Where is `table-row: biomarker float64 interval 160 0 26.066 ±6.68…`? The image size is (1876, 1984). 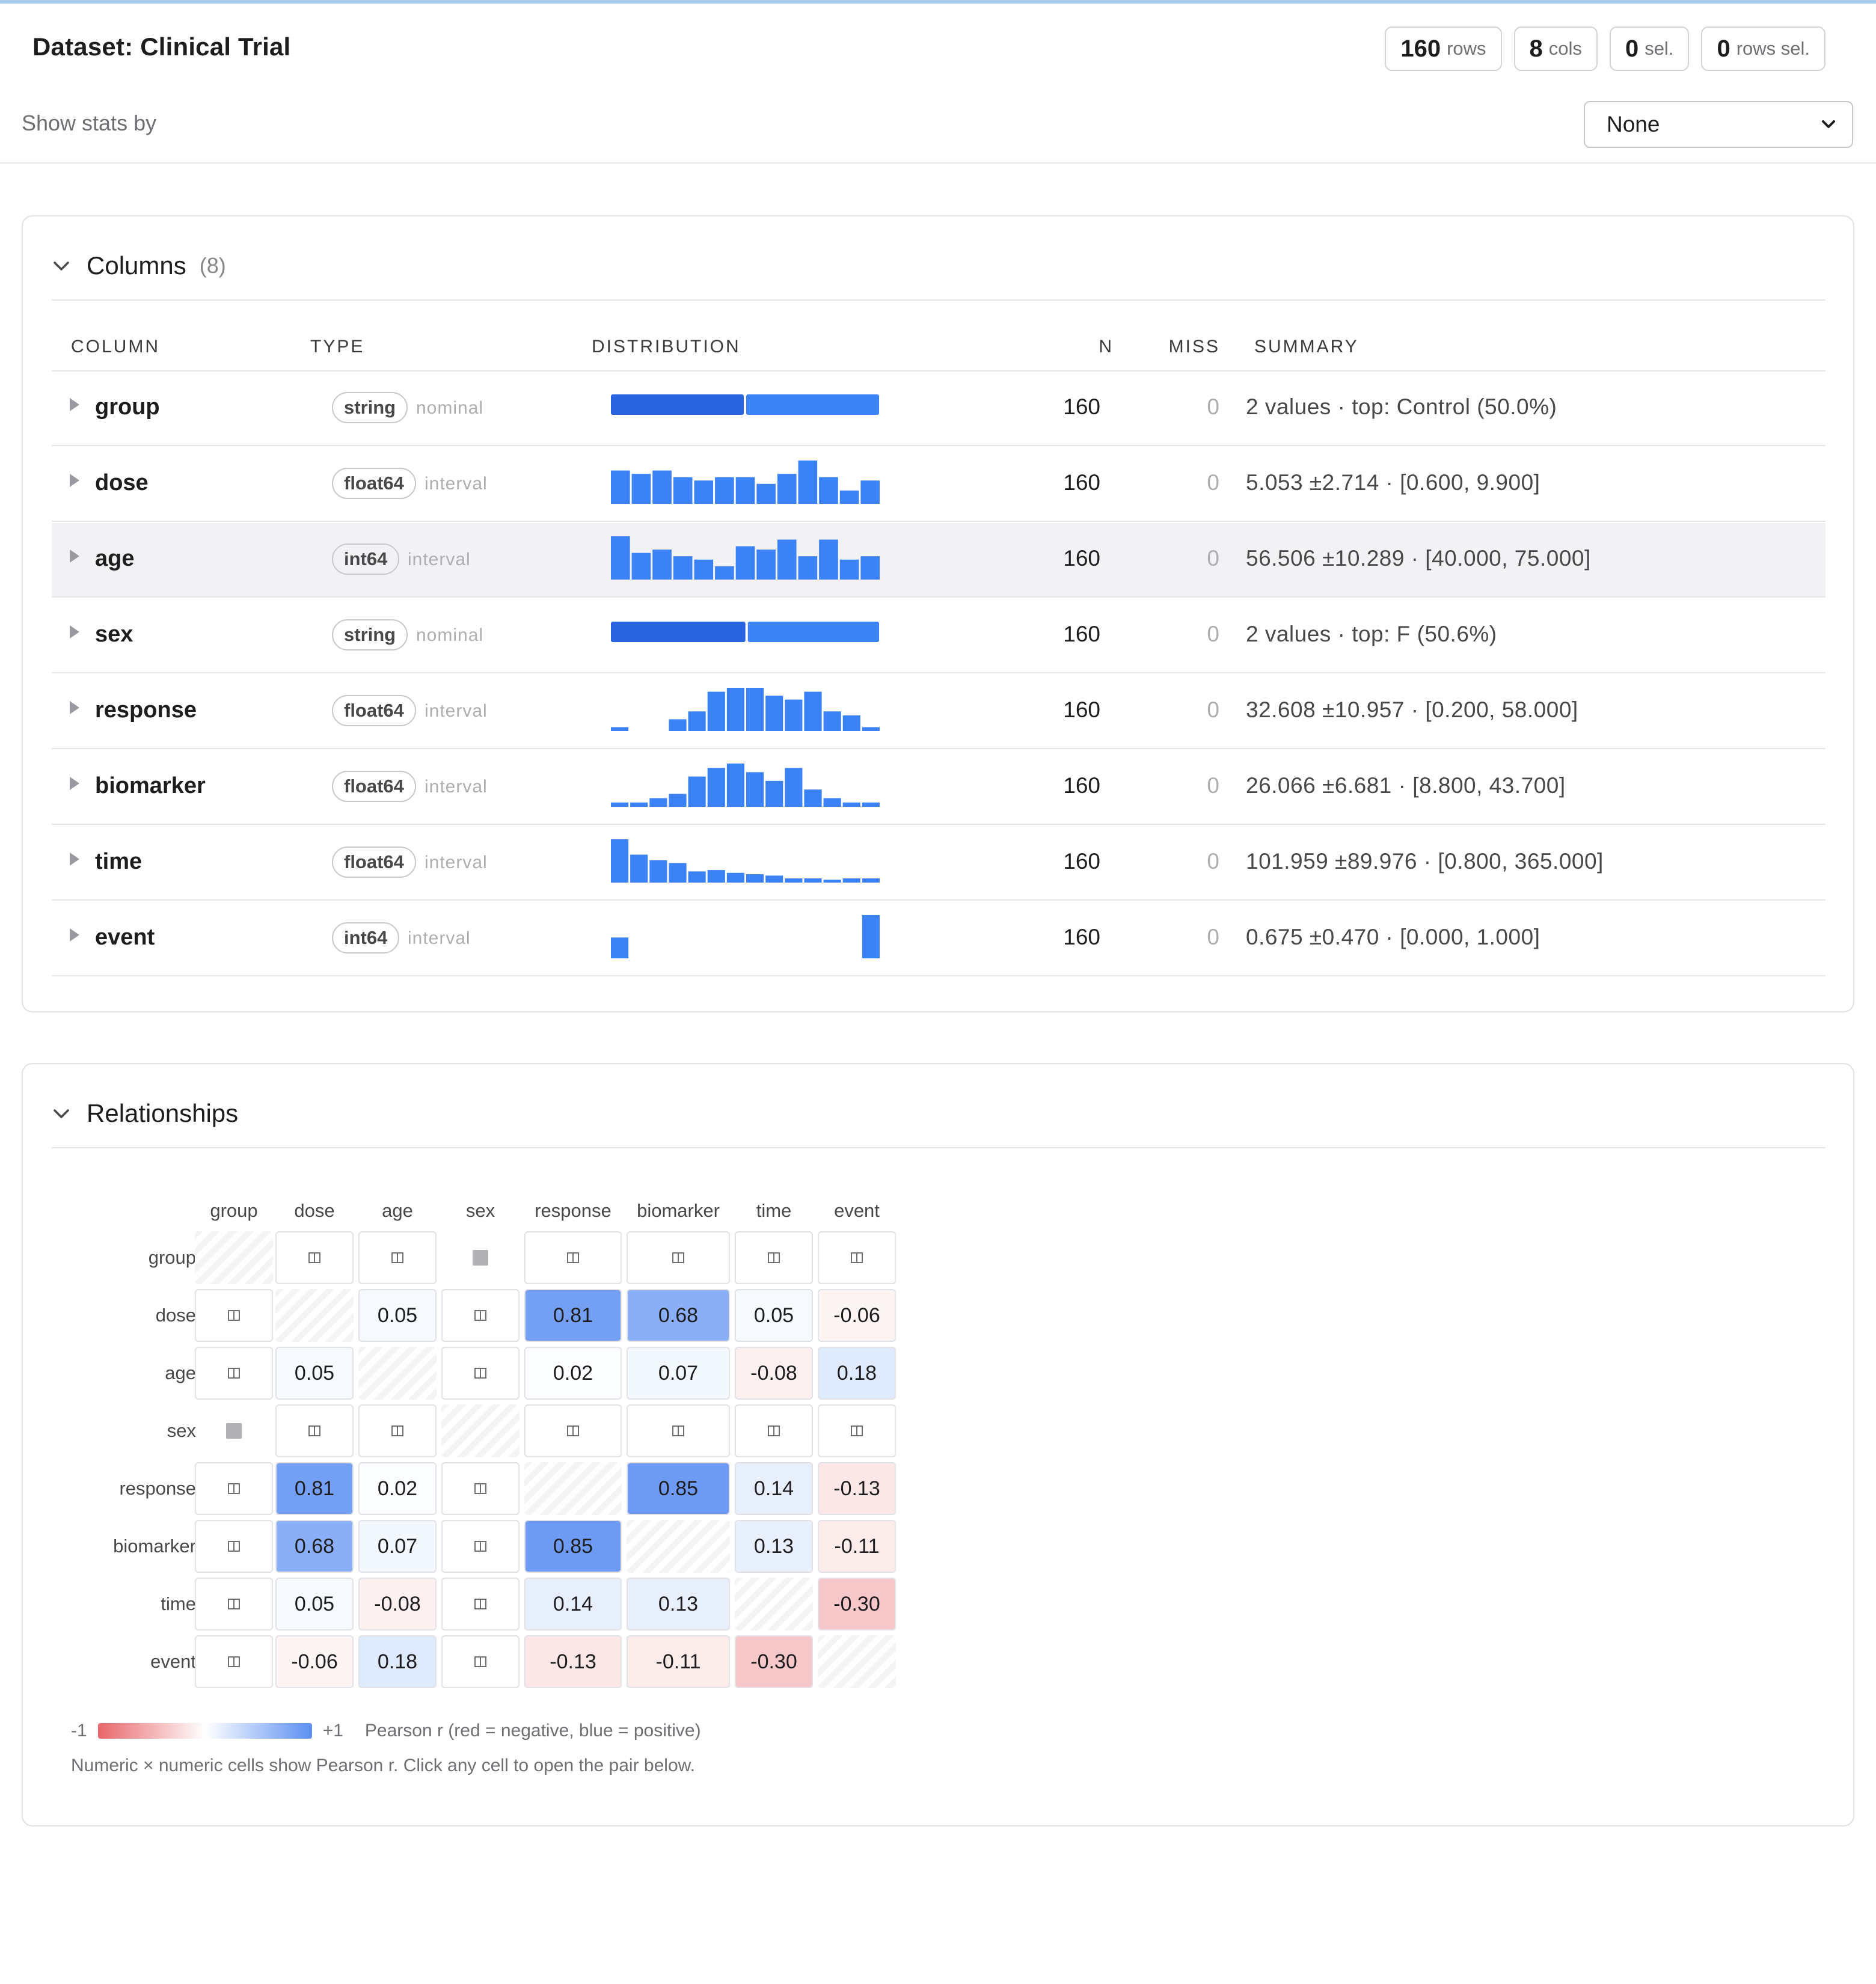 table-row: biomarker float64 interval 160 0 26.066 ±6.68… is located at coordinates (938, 787).